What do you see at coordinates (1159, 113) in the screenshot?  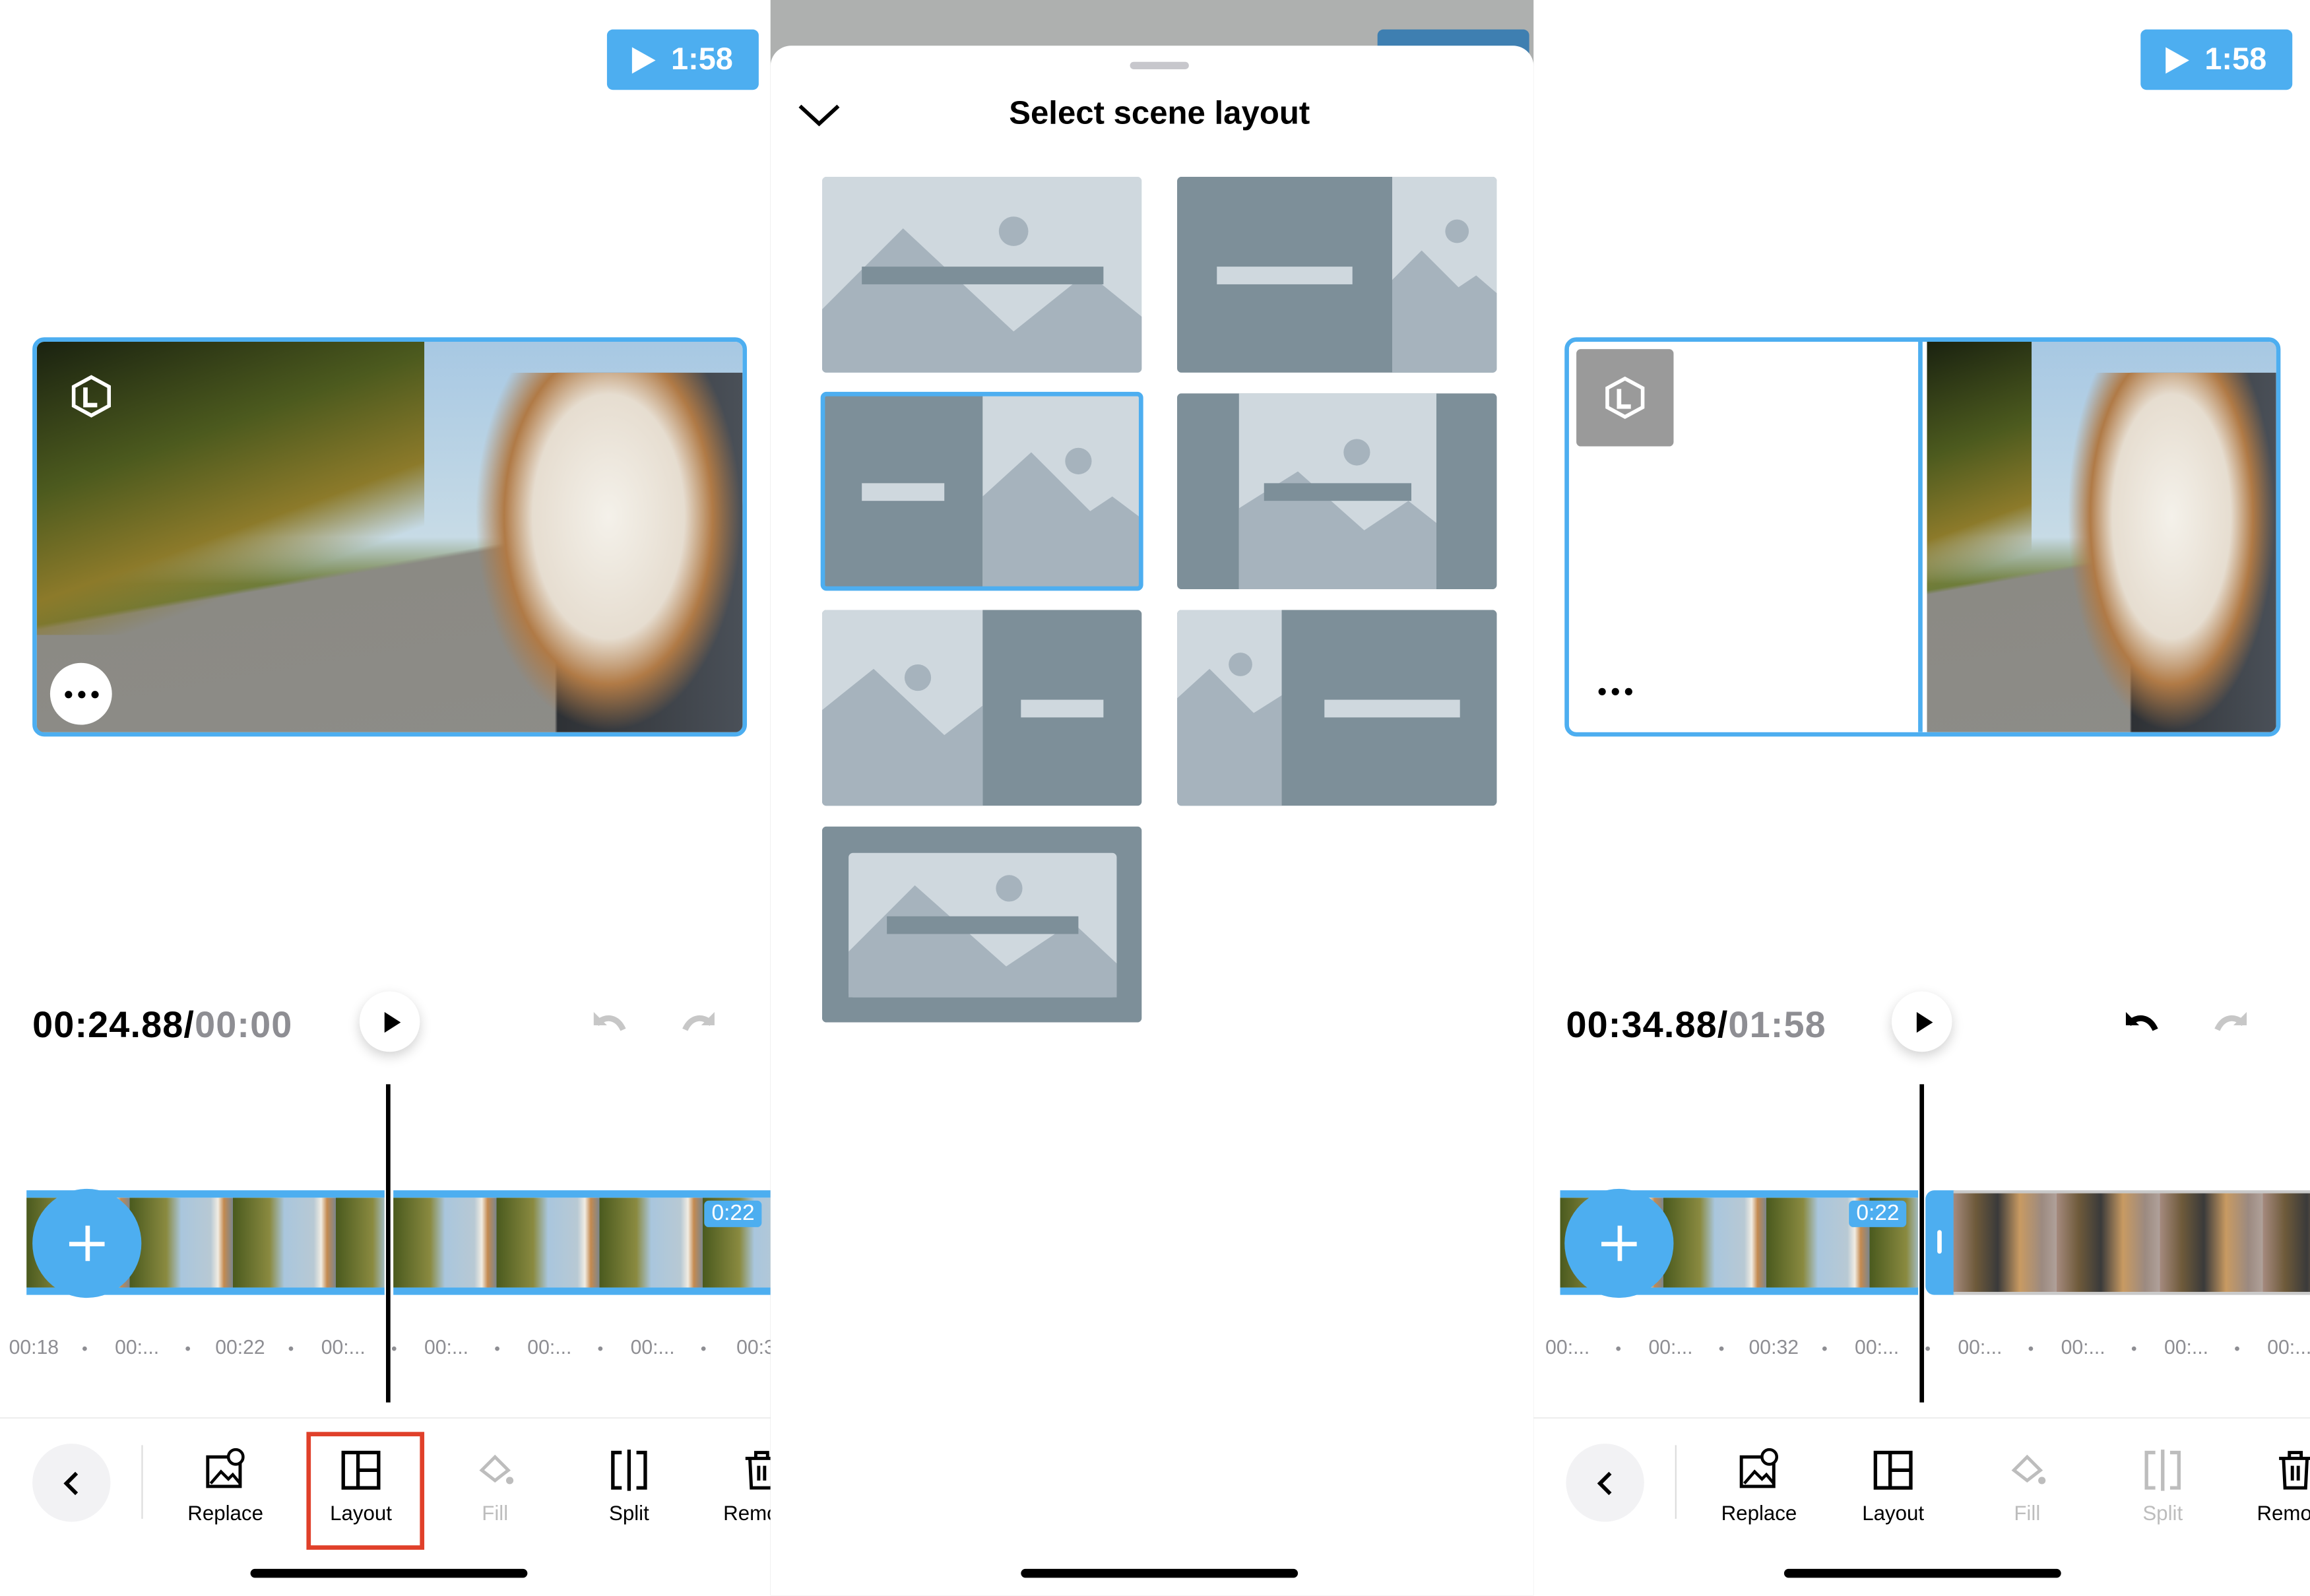 I see `sheet-title: Select scene layout` at bounding box center [1159, 113].